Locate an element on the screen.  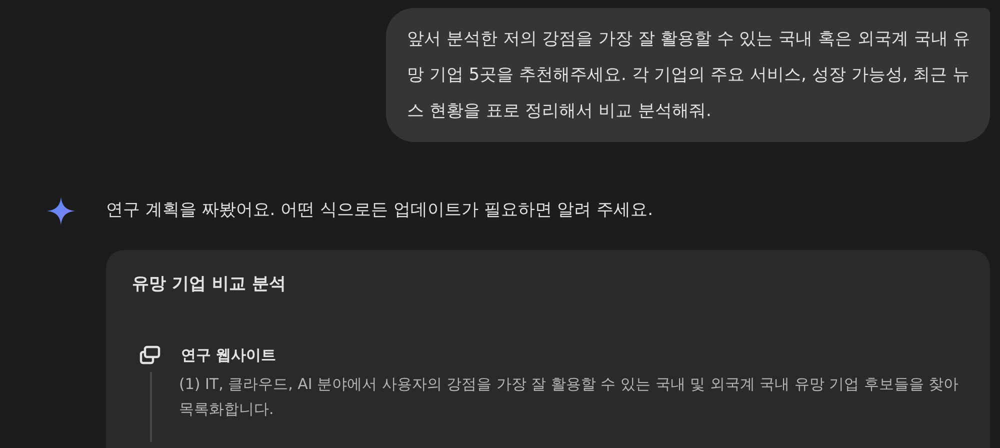
step-description: (1) IT, 클라우드, AI 분야에서 사용자의 강점을 가장 잘 활용할 수 있는 국내 및 외국계 국내 유망 기업 후보들을 찾아 목록화합니다. is located at coordinates (569, 397).